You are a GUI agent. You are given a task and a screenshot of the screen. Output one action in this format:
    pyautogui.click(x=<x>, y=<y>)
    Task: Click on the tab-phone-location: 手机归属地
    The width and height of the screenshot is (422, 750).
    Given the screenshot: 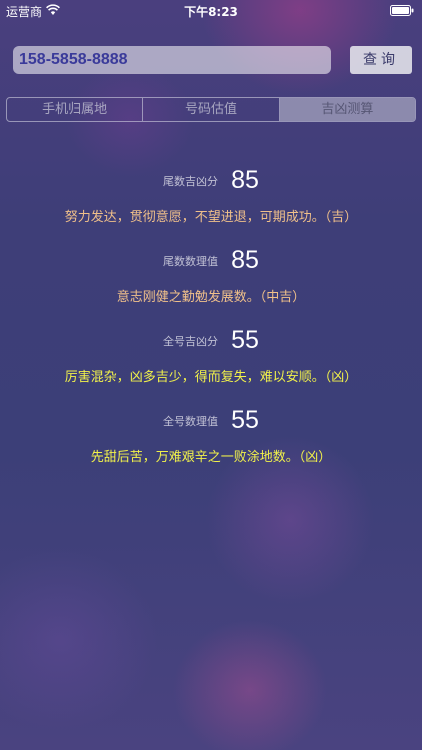 What is the action you would take?
    pyautogui.click(x=75, y=109)
    